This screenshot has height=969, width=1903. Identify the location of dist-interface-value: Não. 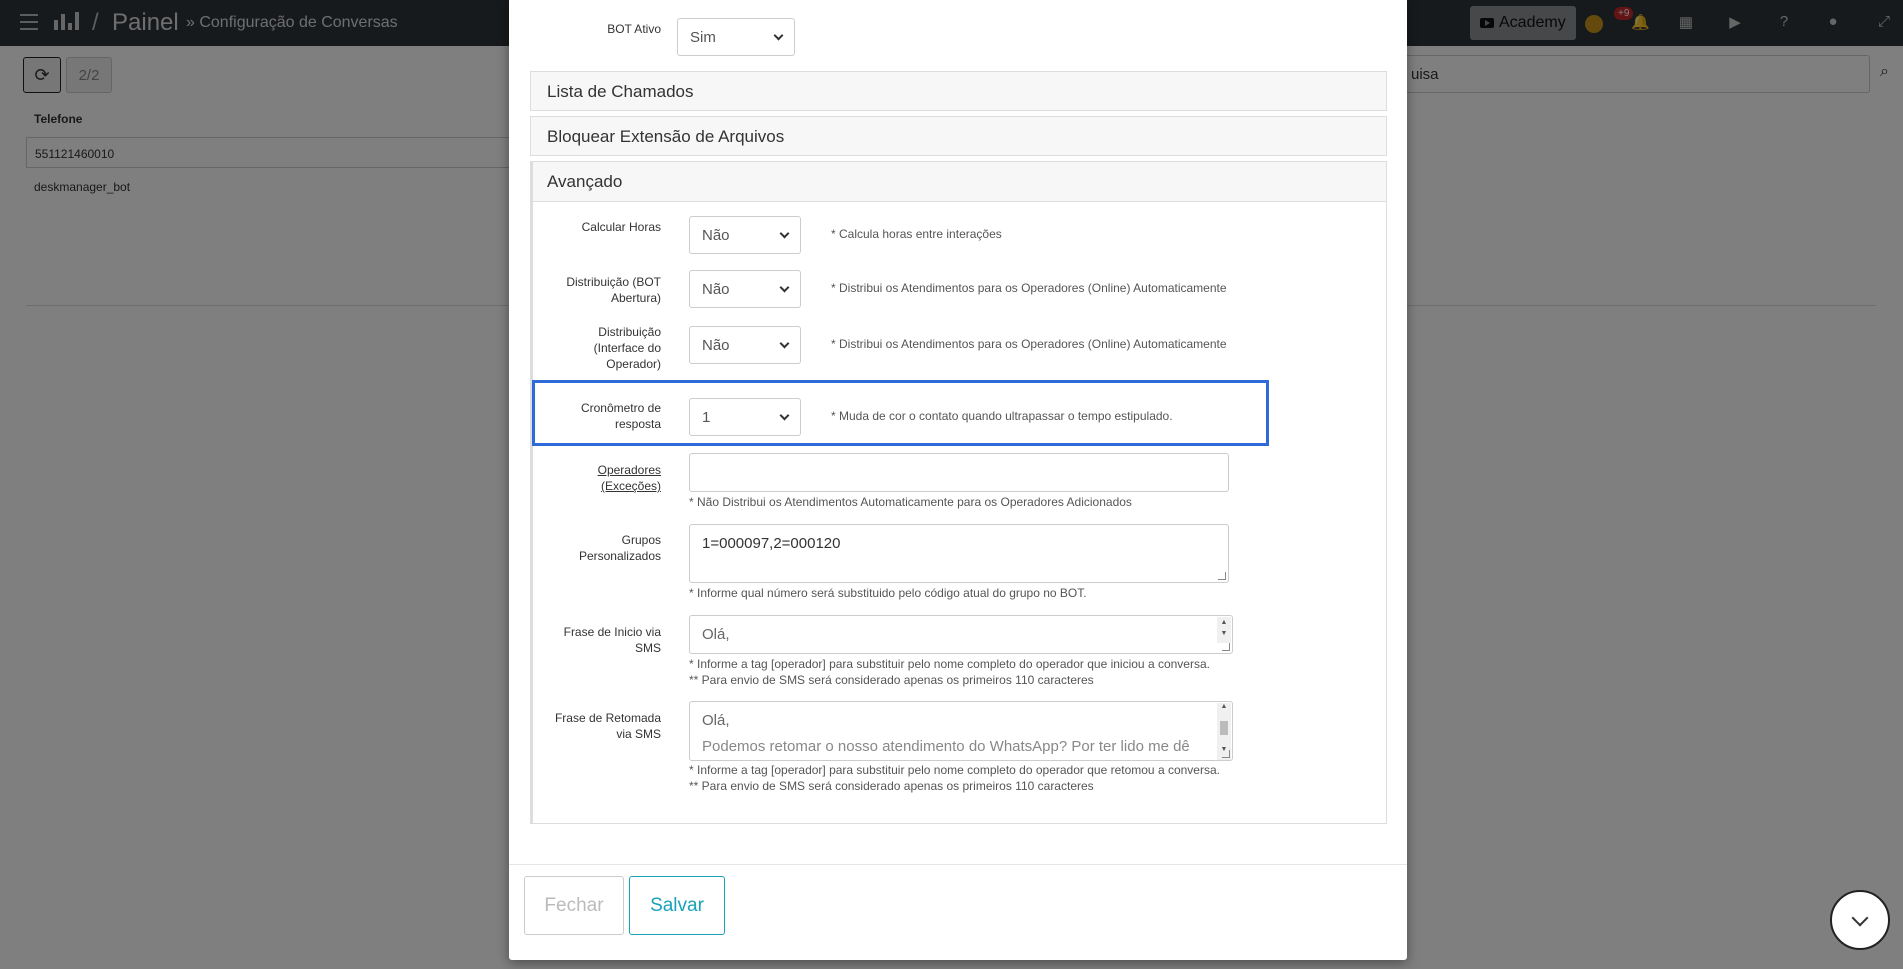
(716, 345).